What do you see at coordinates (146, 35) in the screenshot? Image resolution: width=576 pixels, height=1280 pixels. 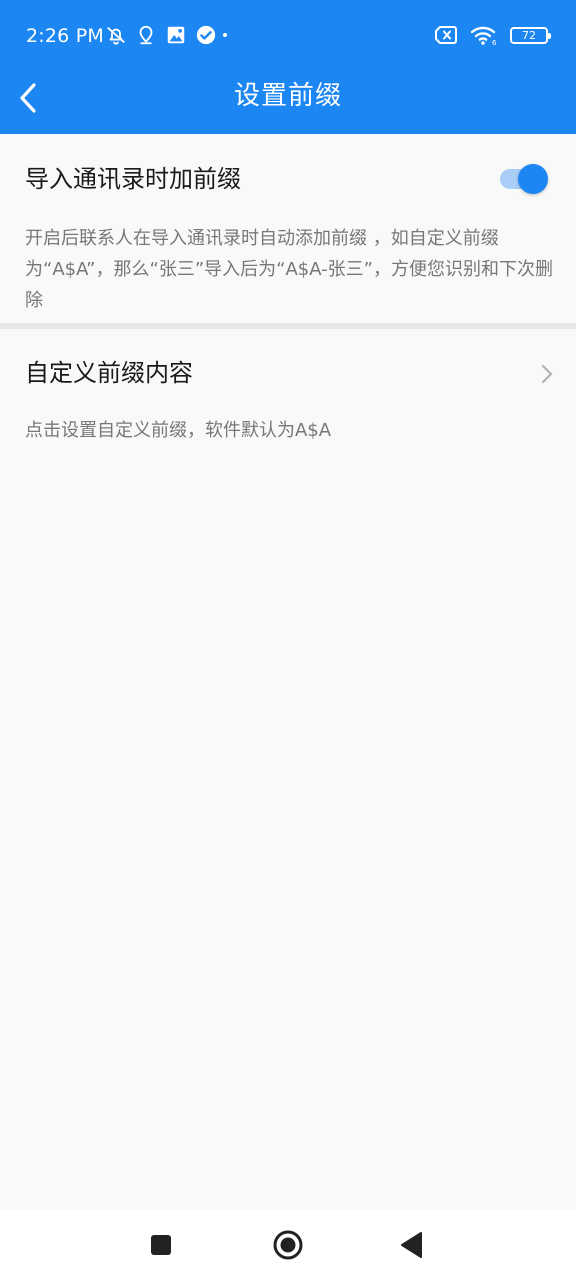 I see `location-pin-icon` at bounding box center [146, 35].